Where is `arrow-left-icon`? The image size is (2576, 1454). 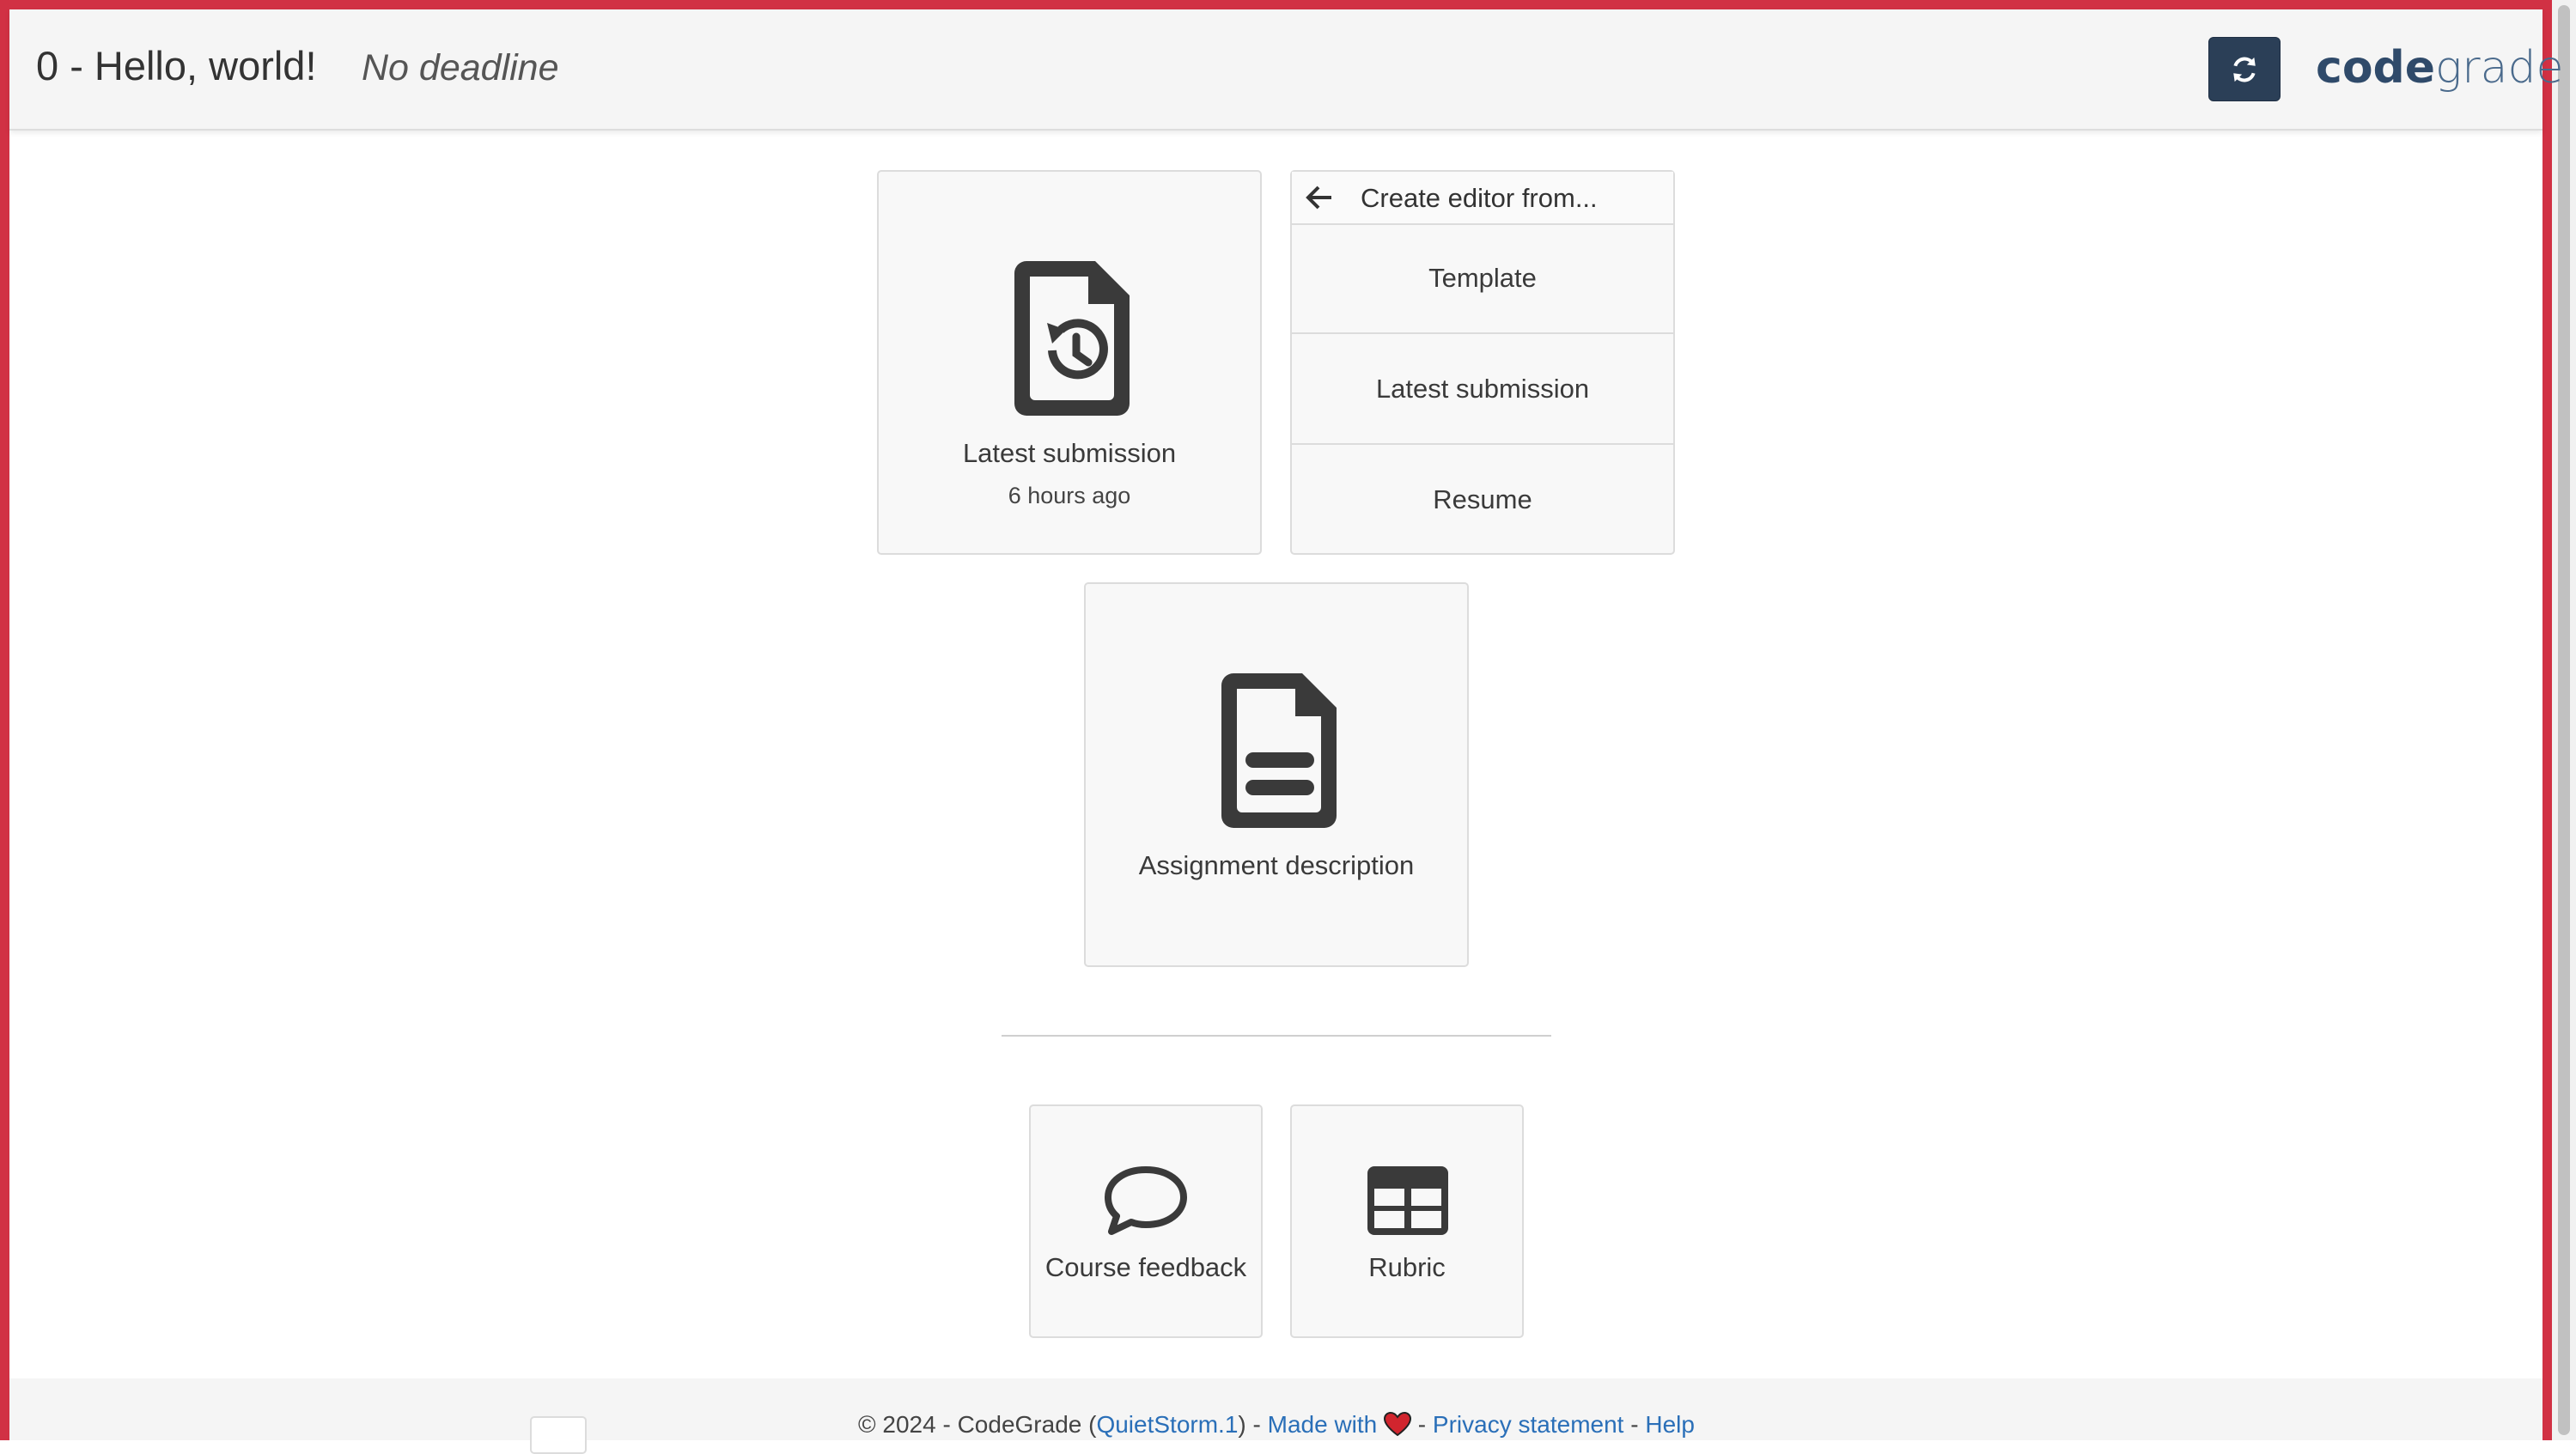
arrow-left-icon is located at coordinates (1318, 197).